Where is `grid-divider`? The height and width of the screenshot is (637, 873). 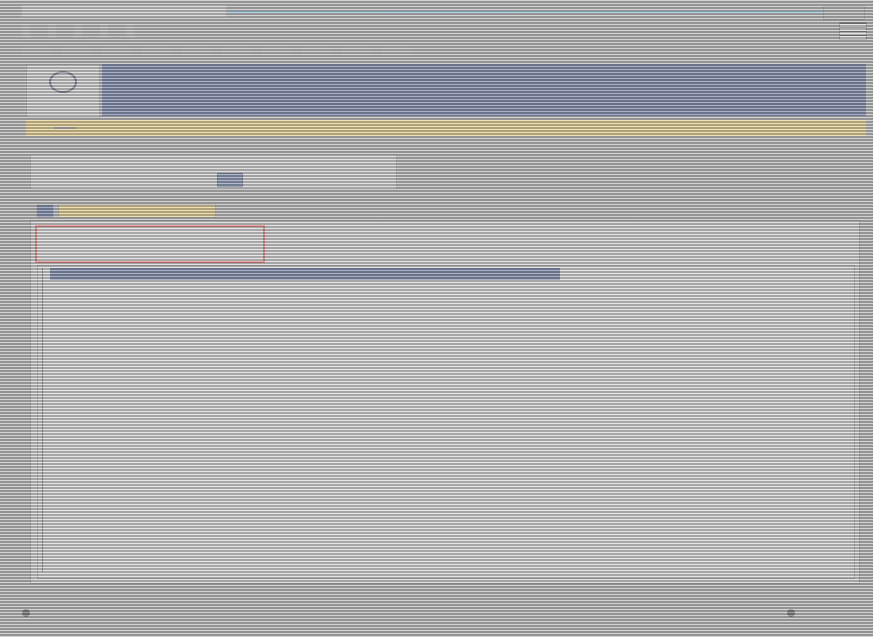 grid-divider is located at coordinates (42, 420).